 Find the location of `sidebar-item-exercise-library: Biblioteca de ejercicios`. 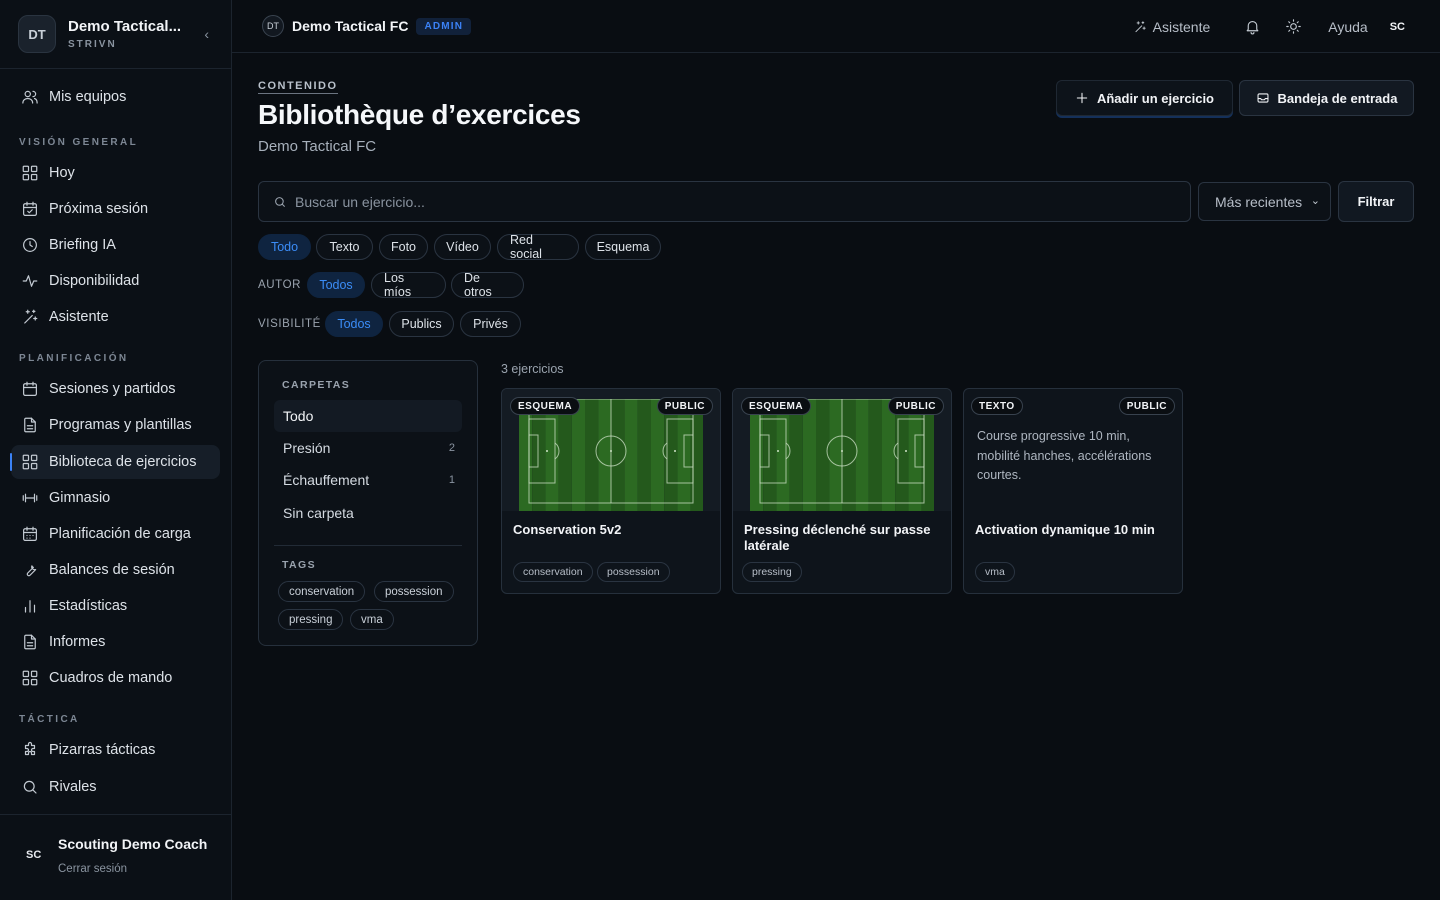

sidebar-item-exercise-library: Biblioteca de ejercicios is located at coordinates (115, 462).